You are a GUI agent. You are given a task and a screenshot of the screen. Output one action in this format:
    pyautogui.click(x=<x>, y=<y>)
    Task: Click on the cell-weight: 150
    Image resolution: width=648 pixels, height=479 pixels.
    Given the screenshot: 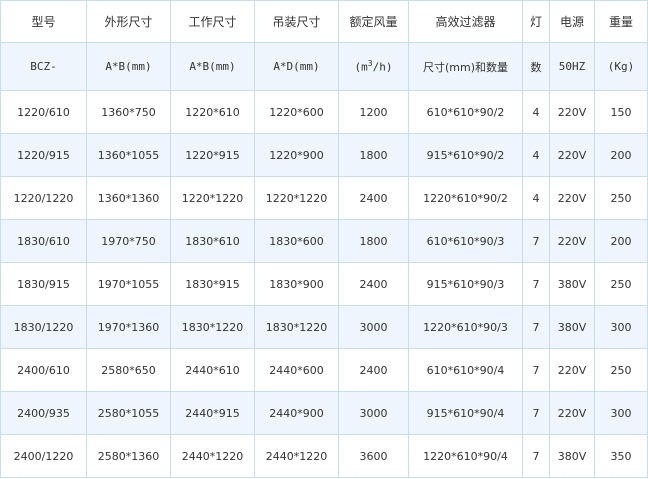 What is the action you would take?
    pyautogui.click(x=621, y=112)
    